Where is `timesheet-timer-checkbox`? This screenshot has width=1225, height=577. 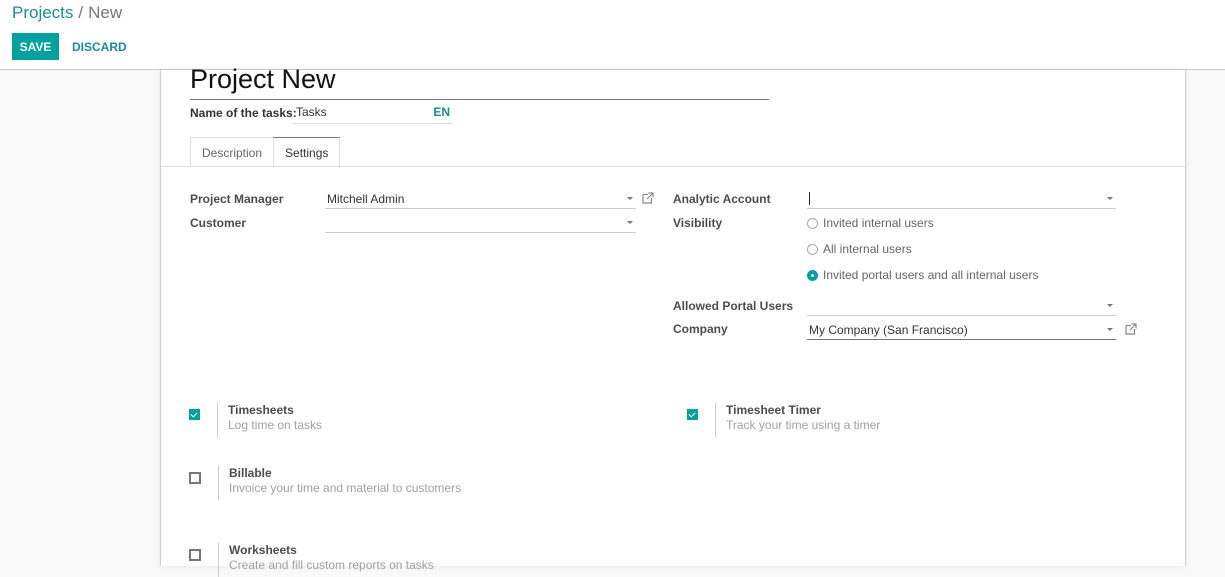 timesheet-timer-checkbox is located at coordinates (692, 414).